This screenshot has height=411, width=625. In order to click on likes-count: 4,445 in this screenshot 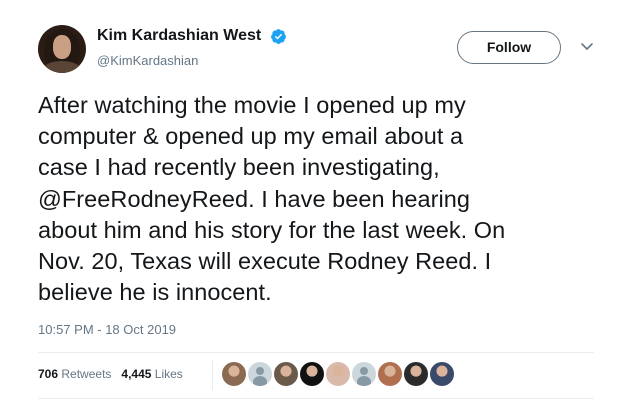, I will do `click(136, 374)`.